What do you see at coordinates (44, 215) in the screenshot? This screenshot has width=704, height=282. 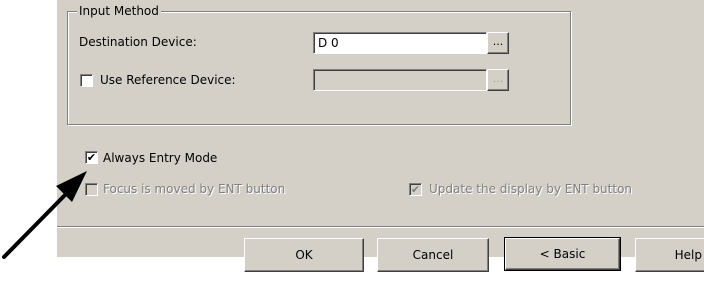 I see `annotation-arrow-icon` at bounding box center [44, 215].